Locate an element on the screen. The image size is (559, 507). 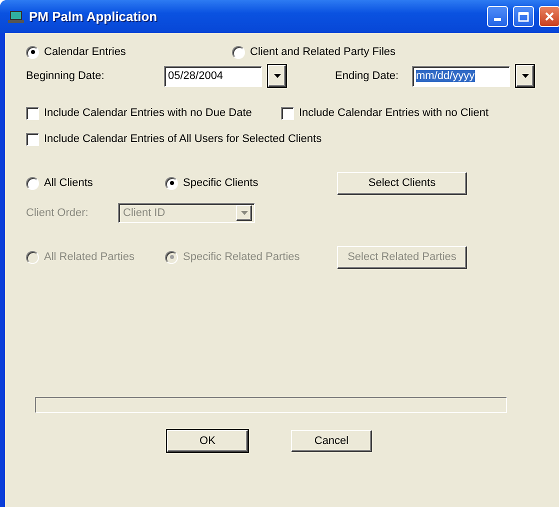
radio-label: Specific Clients is located at coordinates (220, 183).